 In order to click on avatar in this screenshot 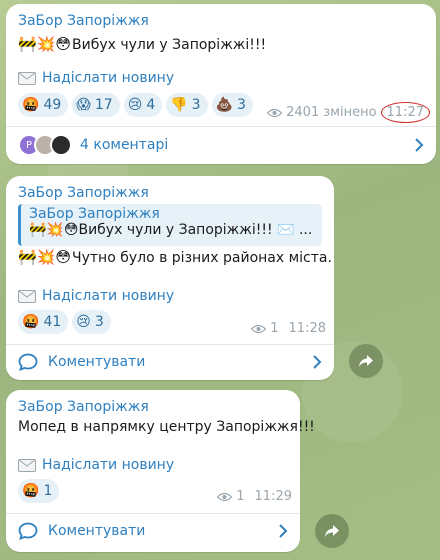, I will do `click(61, 145)`.